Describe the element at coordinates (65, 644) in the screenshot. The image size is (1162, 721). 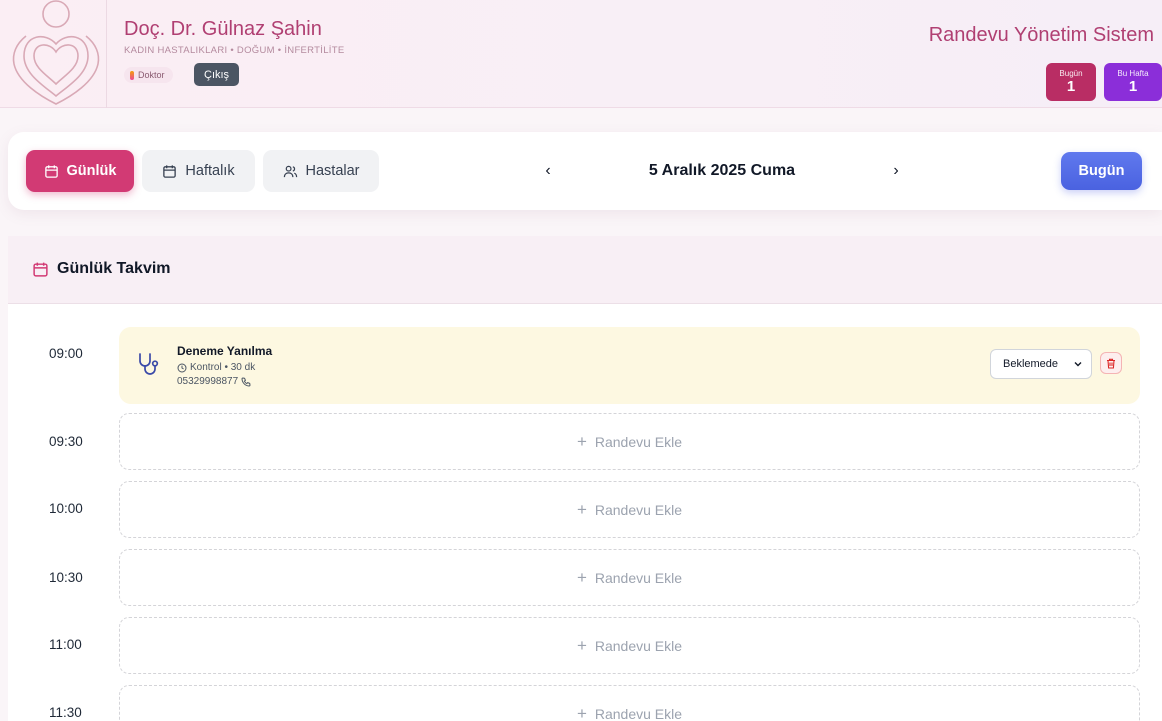
I see `slot-time: 11:00` at that location.